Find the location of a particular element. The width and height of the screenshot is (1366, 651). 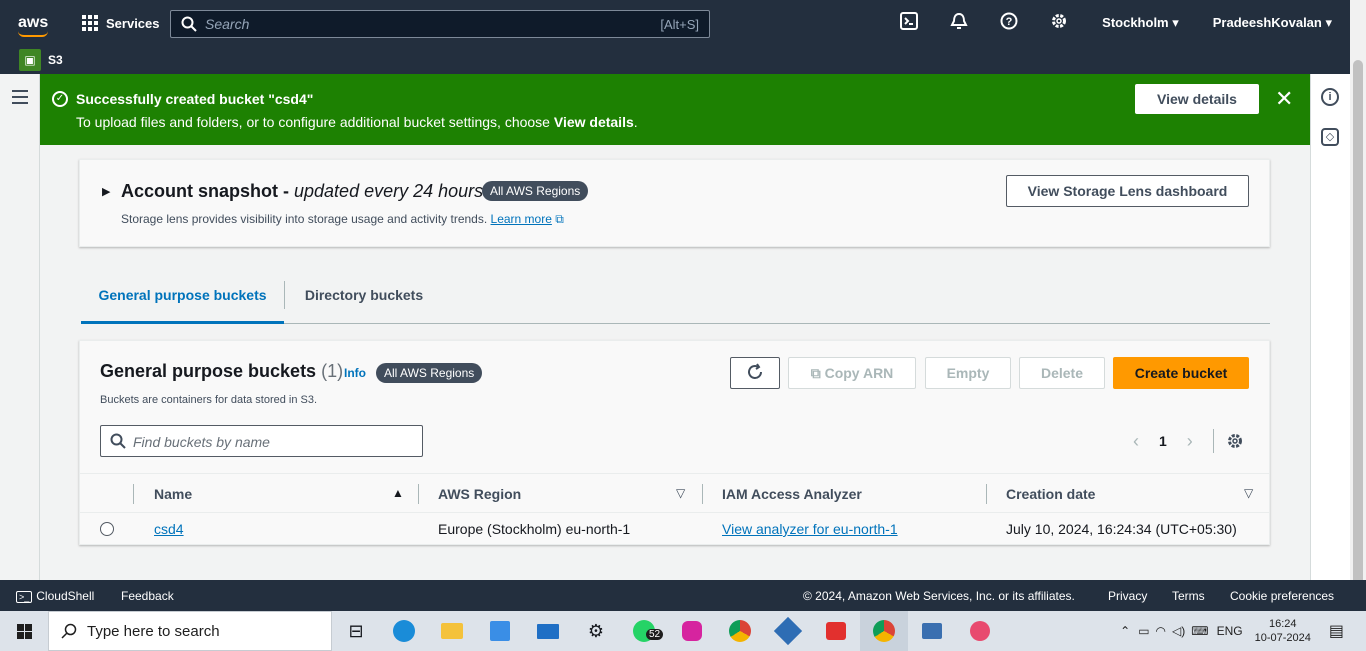

delete-button: Delete is located at coordinates (1062, 373).